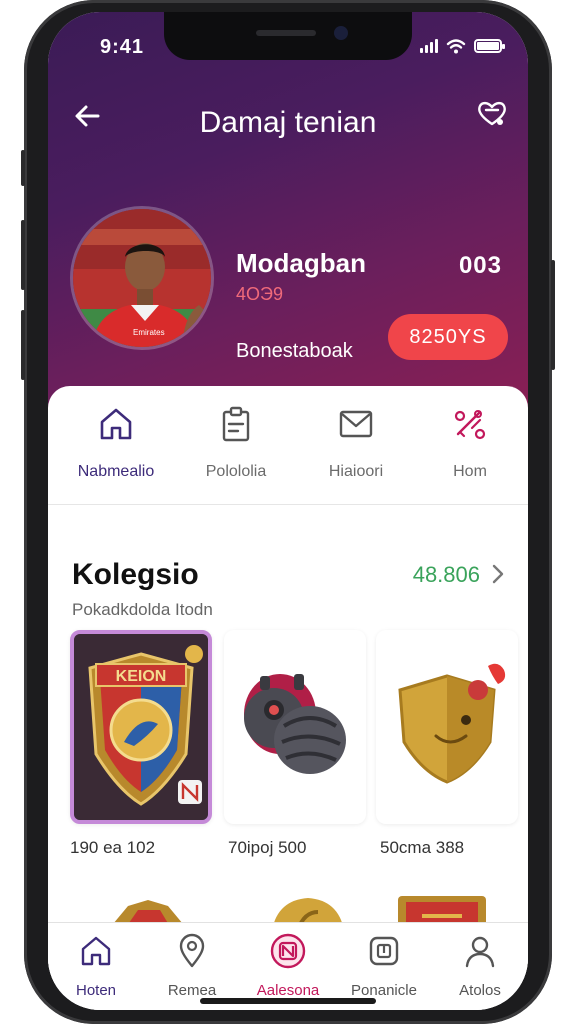  What do you see at coordinates (469, 442) in the screenshot?
I see `quick-nav-item-4: Hom` at bounding box center [469, 442].